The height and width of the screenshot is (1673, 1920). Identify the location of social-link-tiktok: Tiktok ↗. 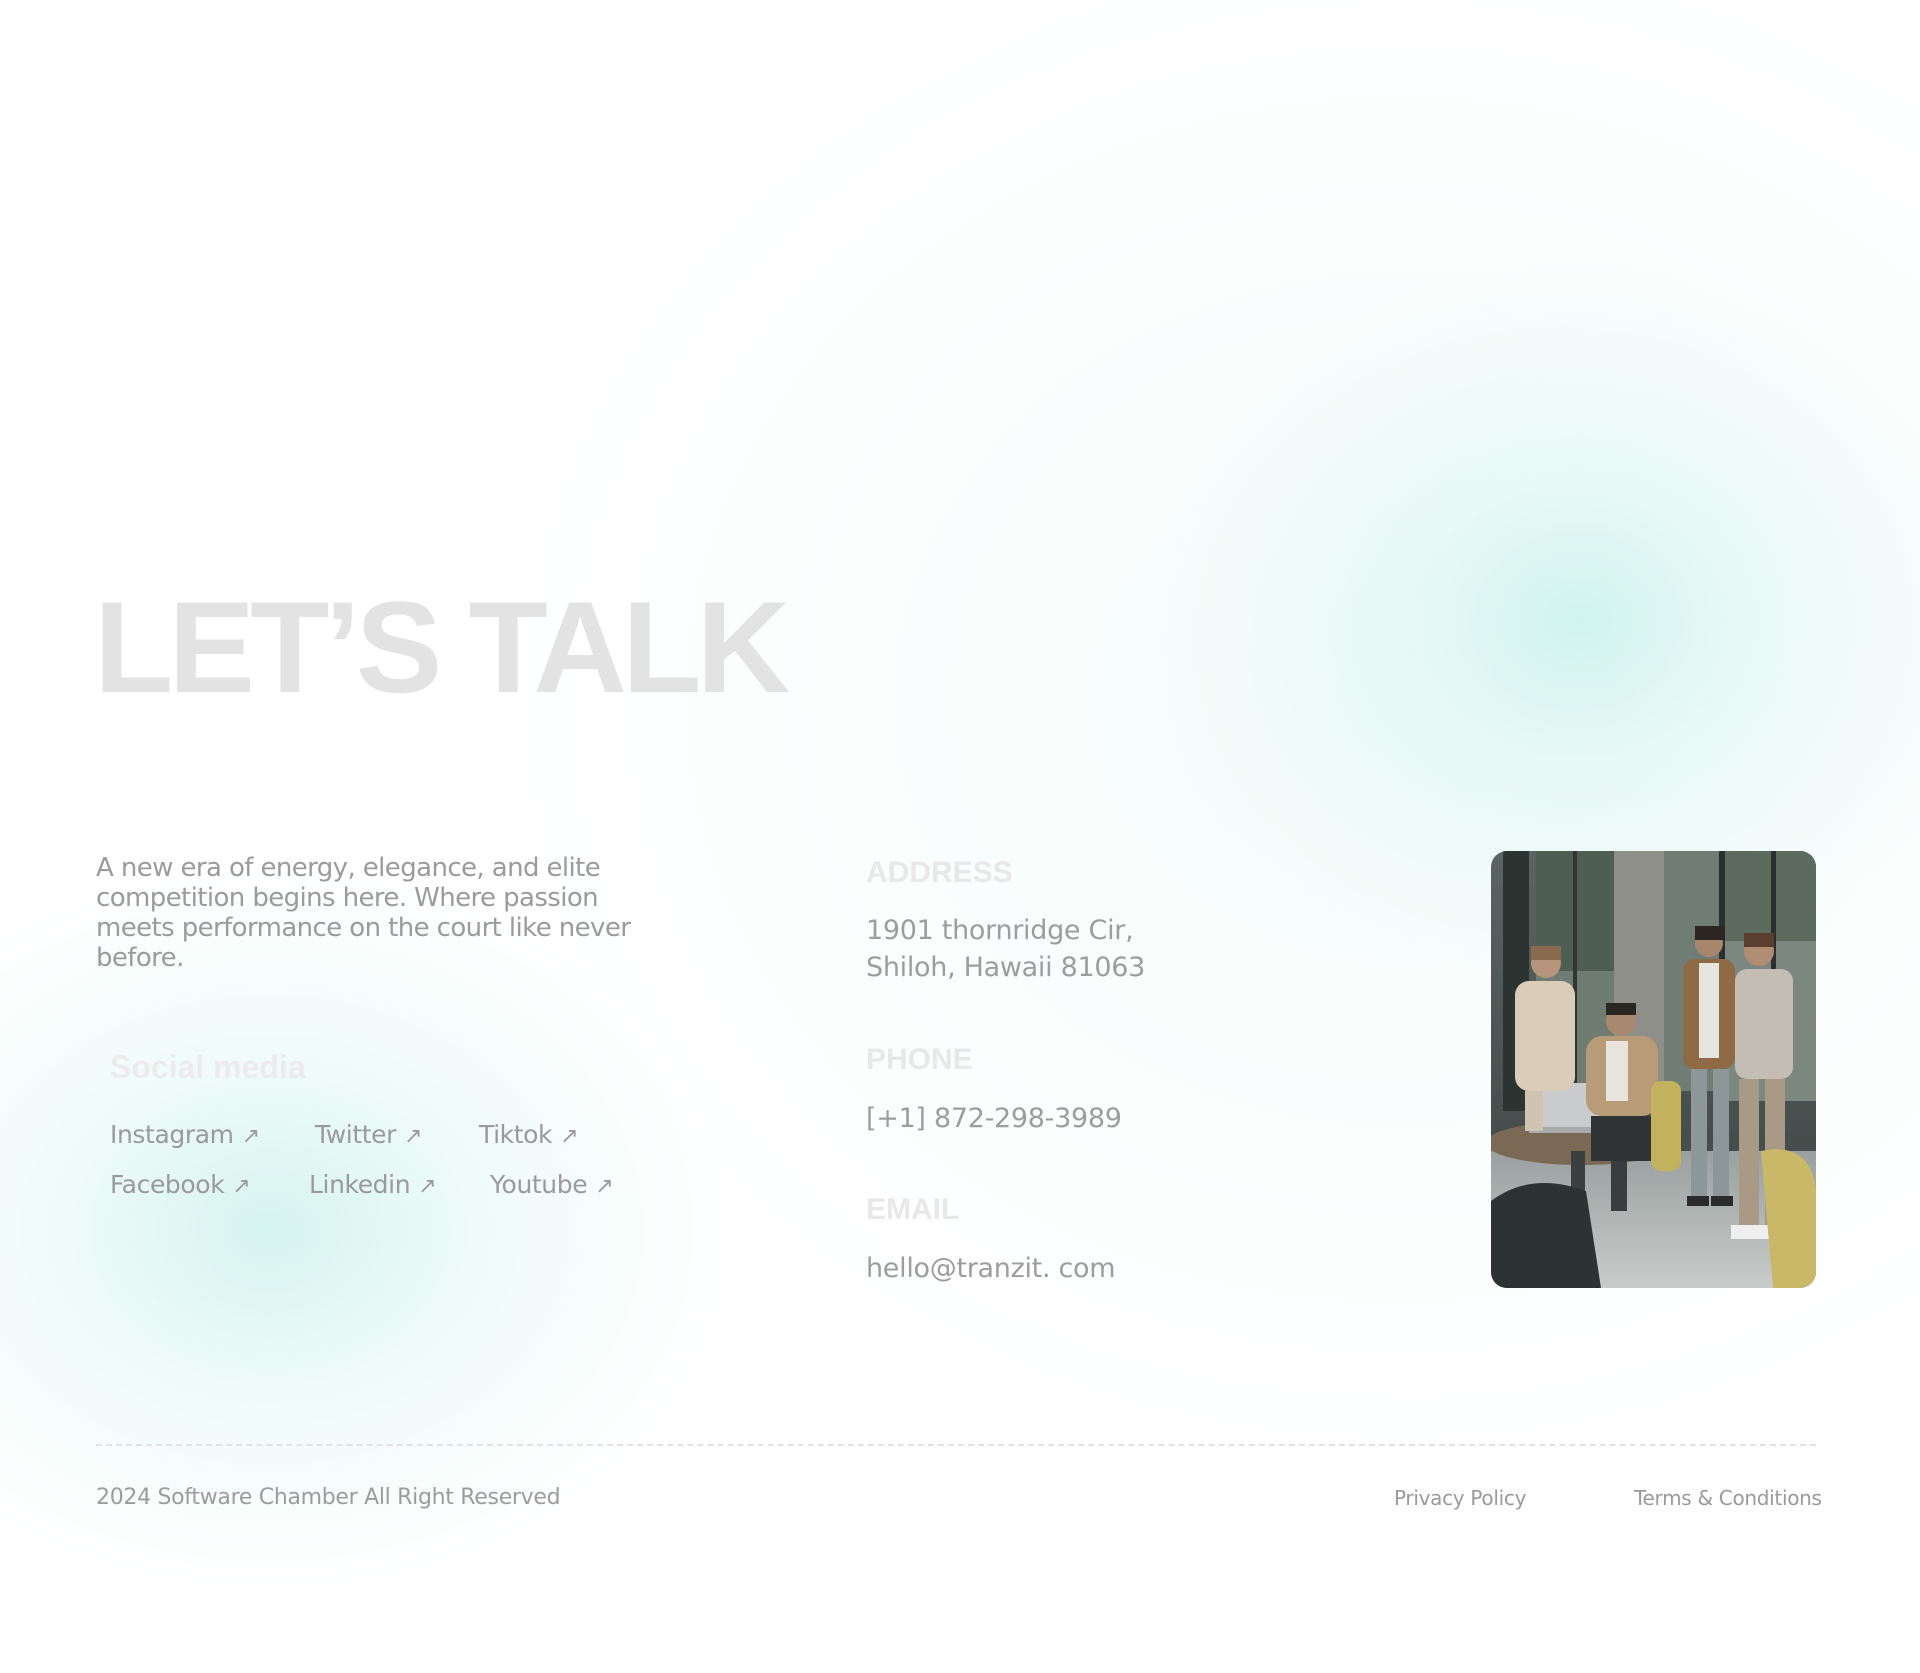
(529, 1134).